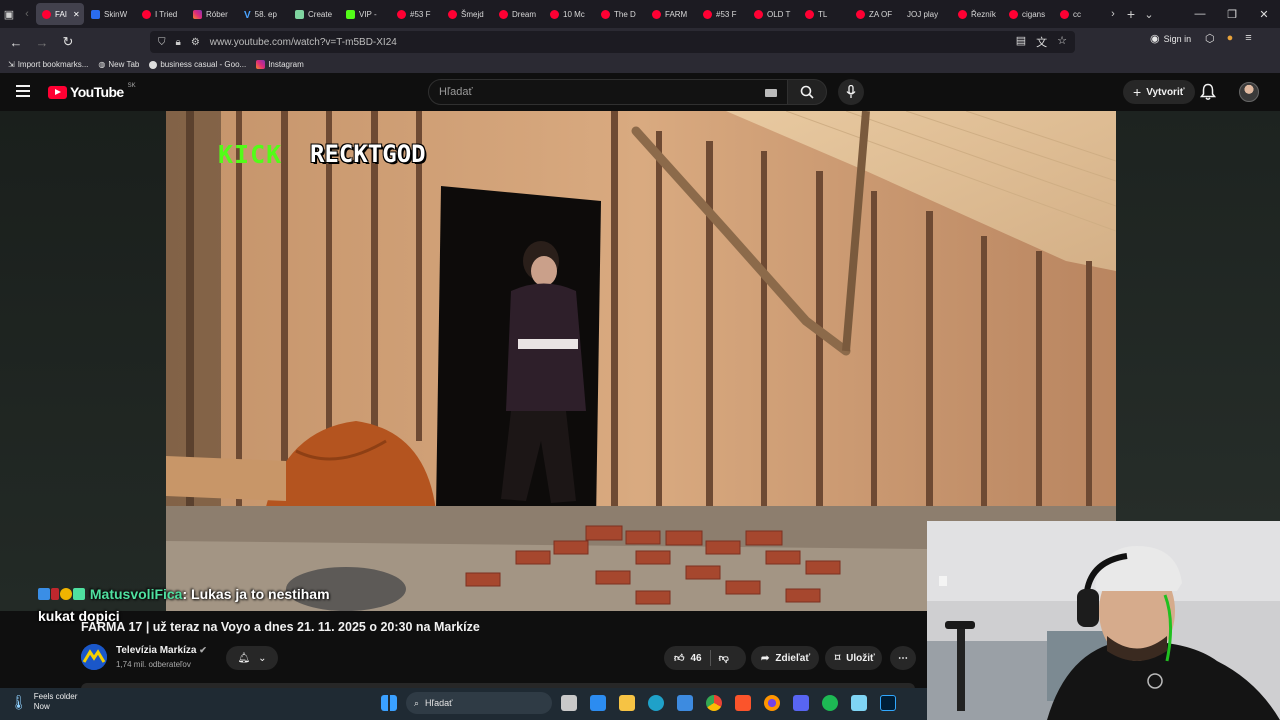 Image resolution: width=1280 pixels, height=720 pixels. I want to click on start-windows-icon, so click(389, 703).